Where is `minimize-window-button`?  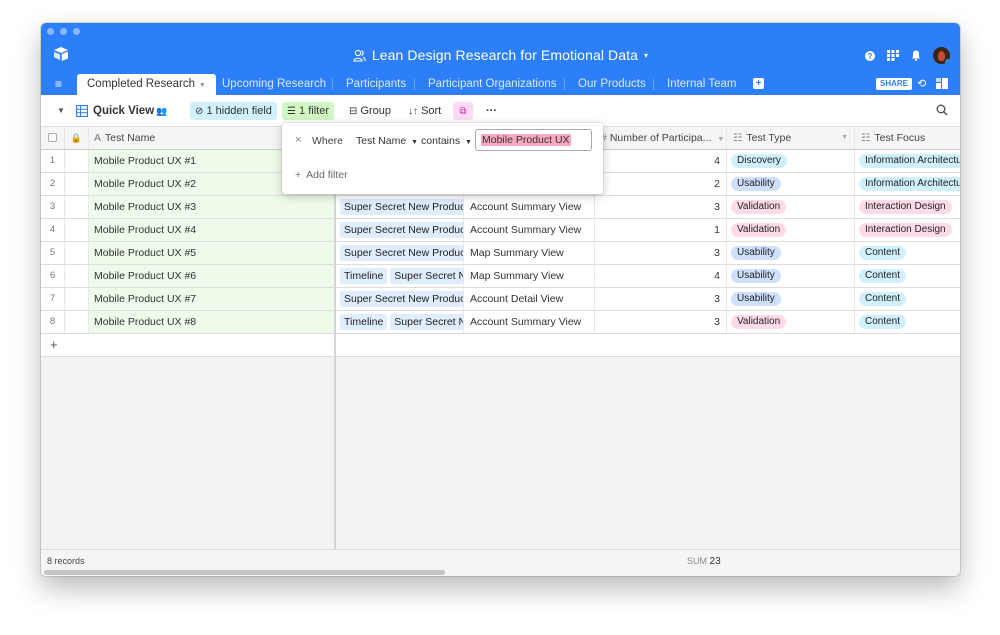
minimize-window-button is located at coordinates (63, 31).